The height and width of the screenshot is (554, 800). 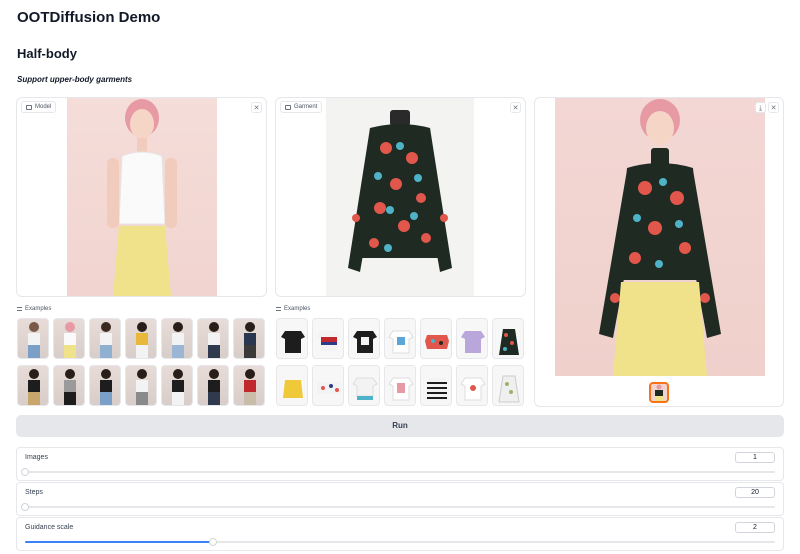 I want to click on floral-blouse, so click(x=400, y=191).